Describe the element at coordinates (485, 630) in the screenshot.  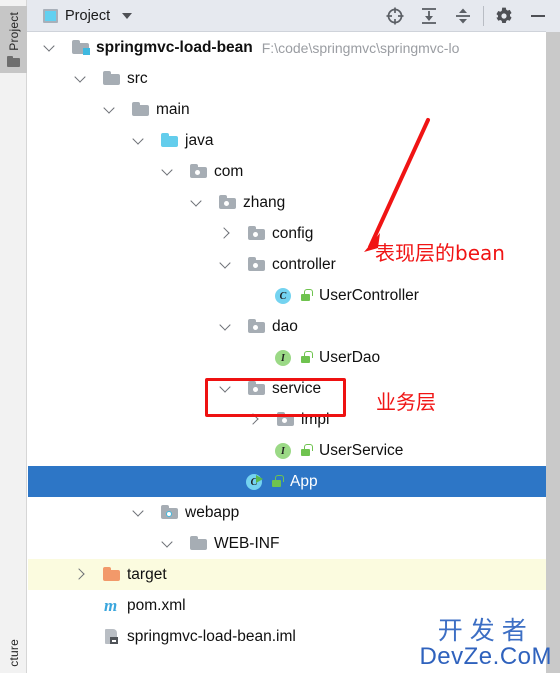
I see `watermark-cn: 开发者` at that location.